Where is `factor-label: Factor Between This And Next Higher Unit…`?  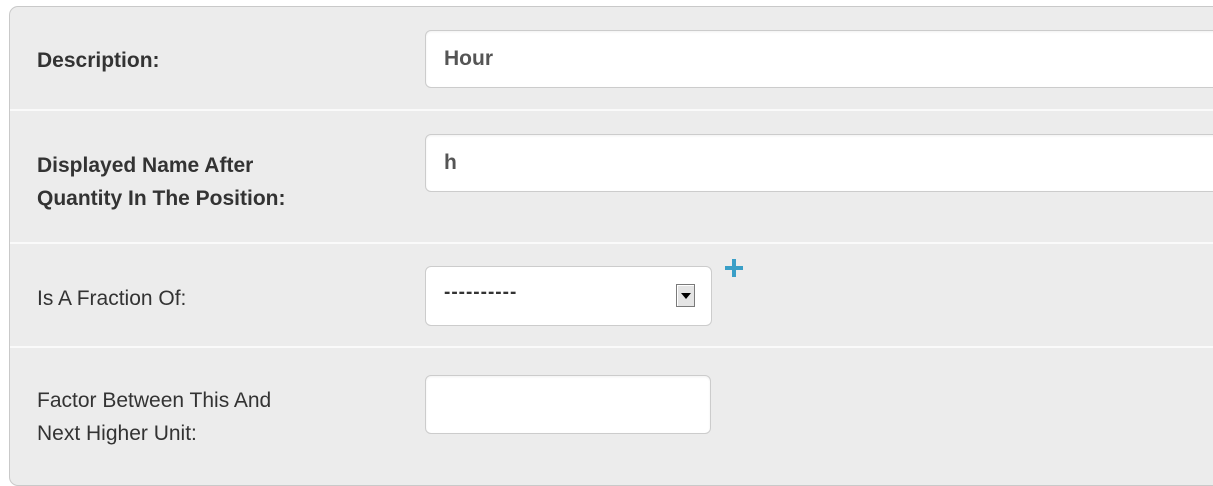 factor-label: Factor Between This And Next Higher Unit… is located at coordinates (154, 417).